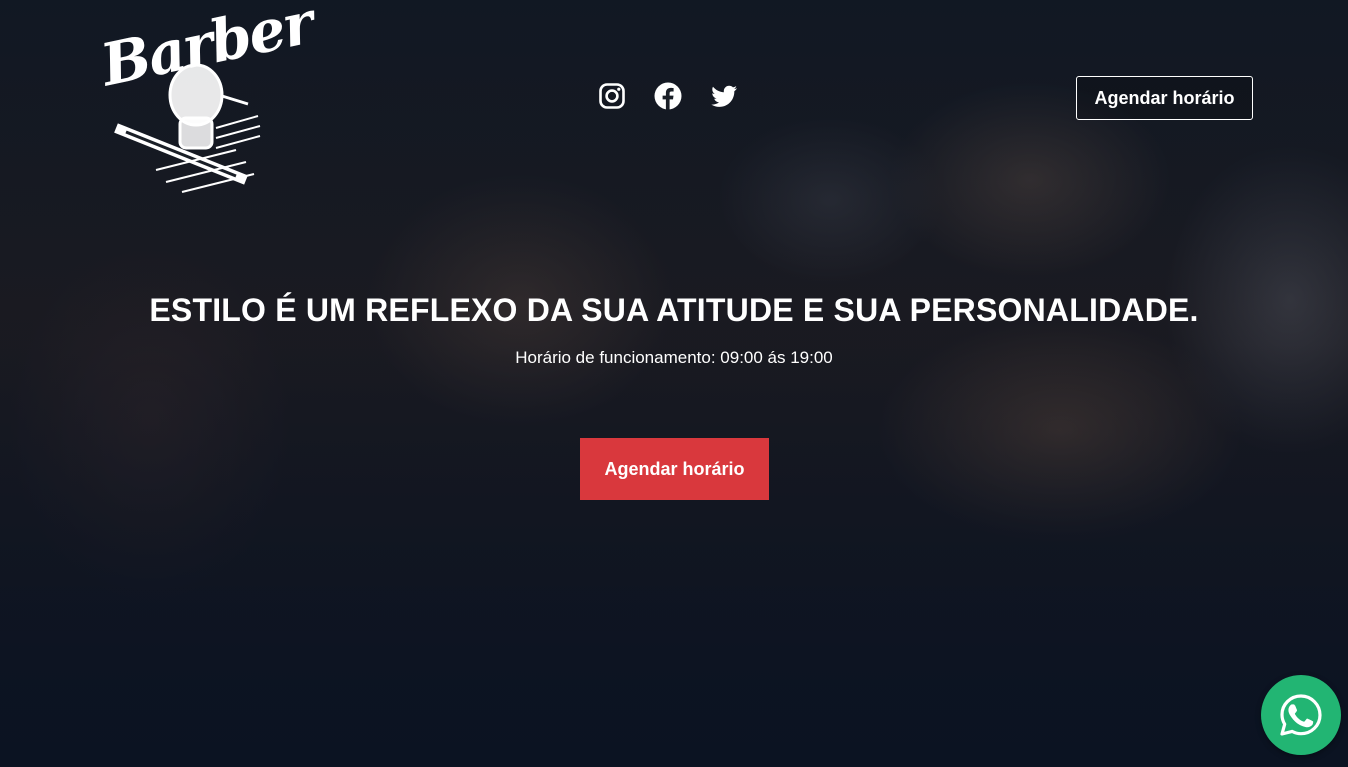 The image size is (1348, 767). Describe the element at coordinates (206, 99) in the screenshot. I see `barber-logo: Barber` at that location.